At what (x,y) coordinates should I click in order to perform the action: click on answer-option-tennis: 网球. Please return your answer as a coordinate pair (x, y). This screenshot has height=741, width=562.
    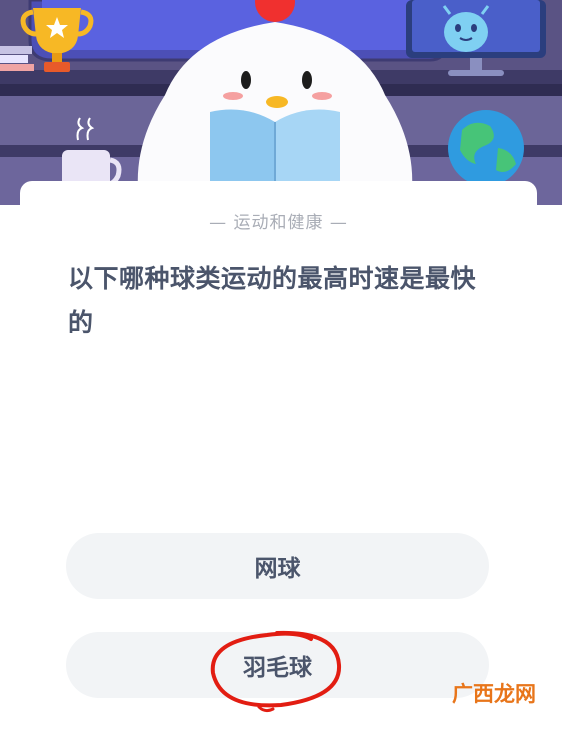
    Looking at the image, I should click on (277, 566).